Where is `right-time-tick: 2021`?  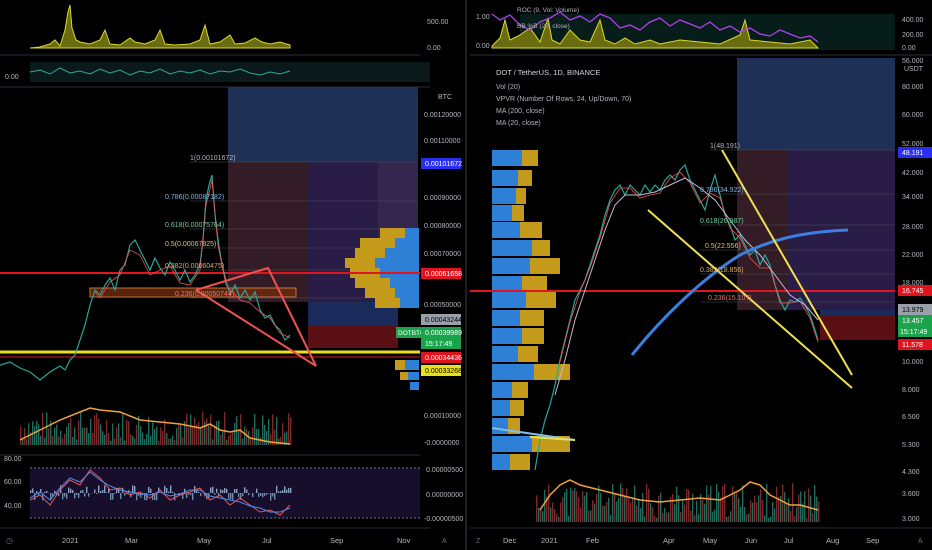
right-time-tick: 2021 is located at coordinates (549, 540).